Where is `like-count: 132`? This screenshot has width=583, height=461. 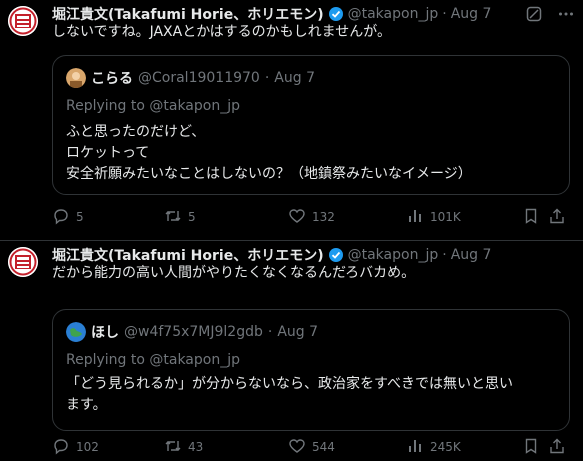
like-count: 132 is located at coordinates (323, 217).